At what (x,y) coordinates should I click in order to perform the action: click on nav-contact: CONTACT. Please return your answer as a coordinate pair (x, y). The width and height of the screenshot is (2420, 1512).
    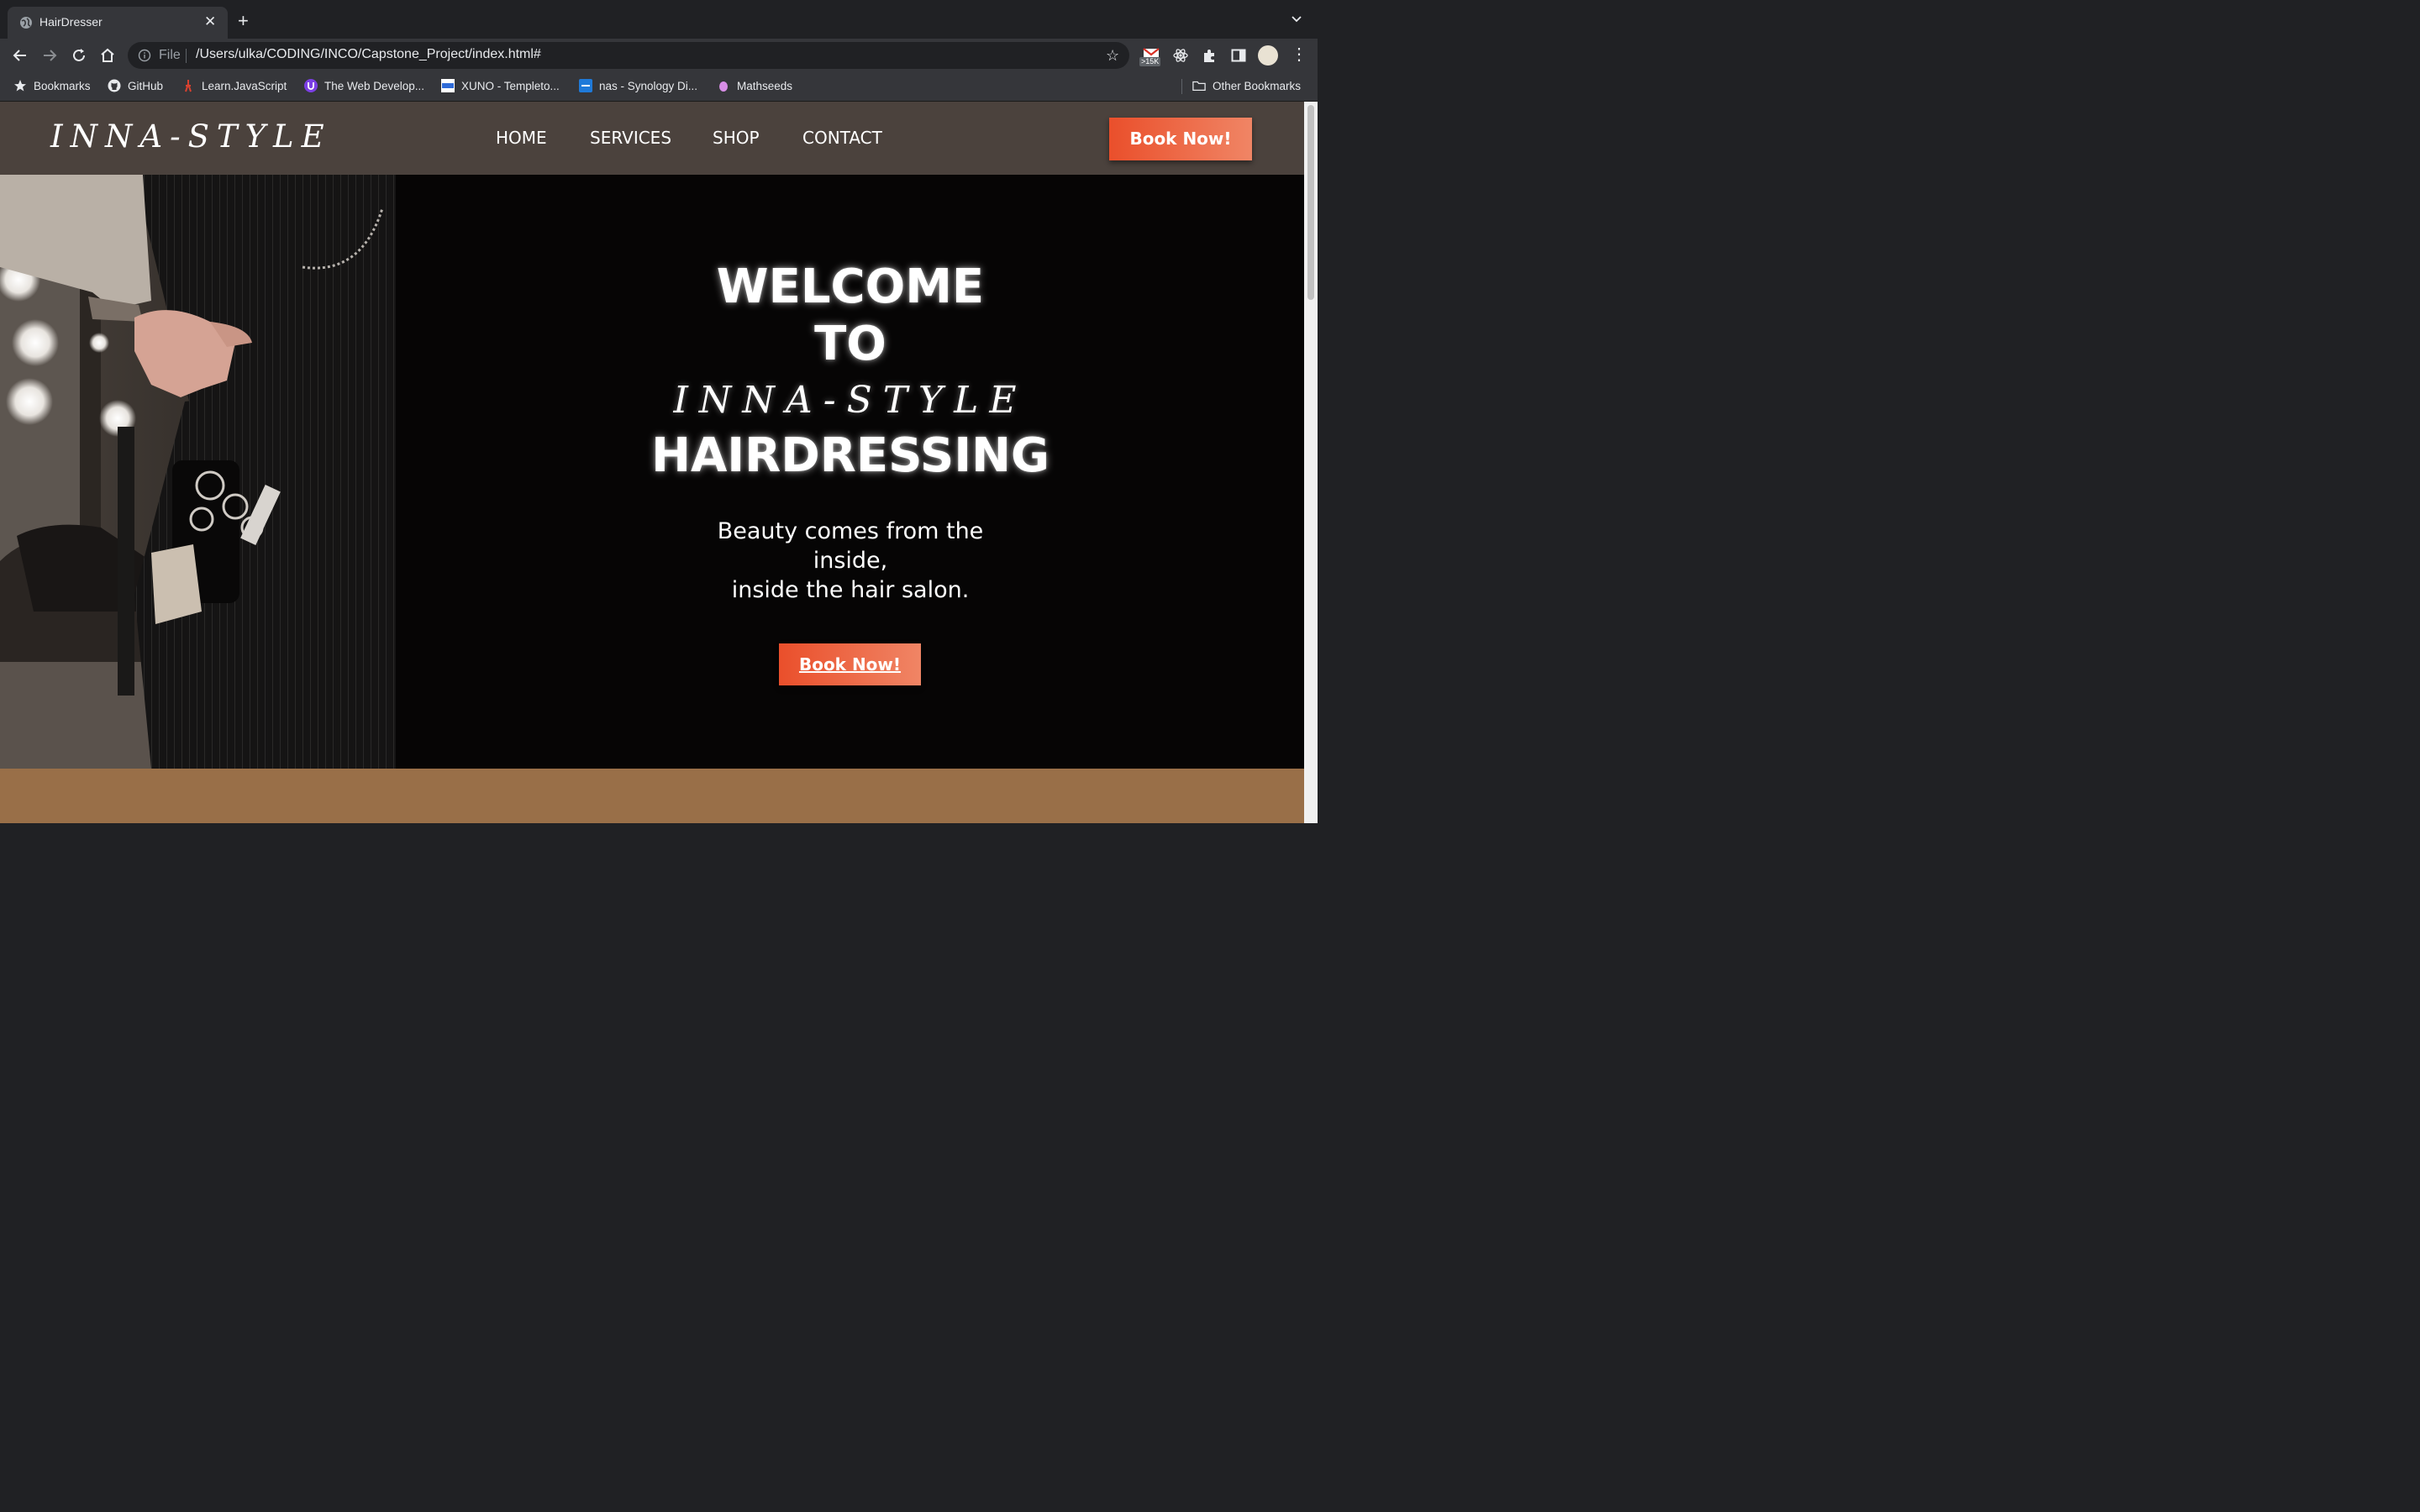
    Looking at the image, I should click on (842, 138).